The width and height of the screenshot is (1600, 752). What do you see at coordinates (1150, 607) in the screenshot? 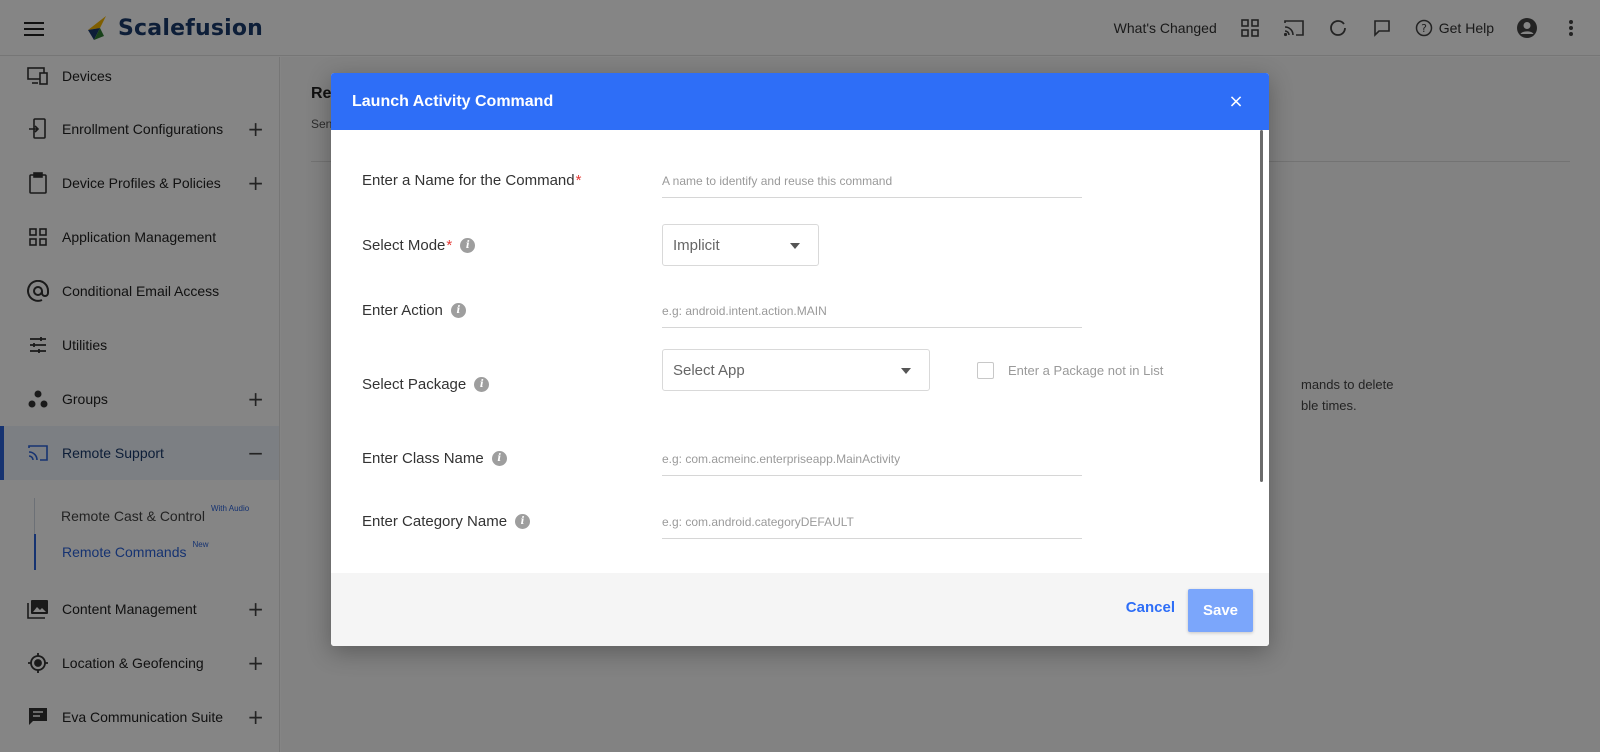
I see `cancel-button: Cancel` at bounding box center [1150, 607].